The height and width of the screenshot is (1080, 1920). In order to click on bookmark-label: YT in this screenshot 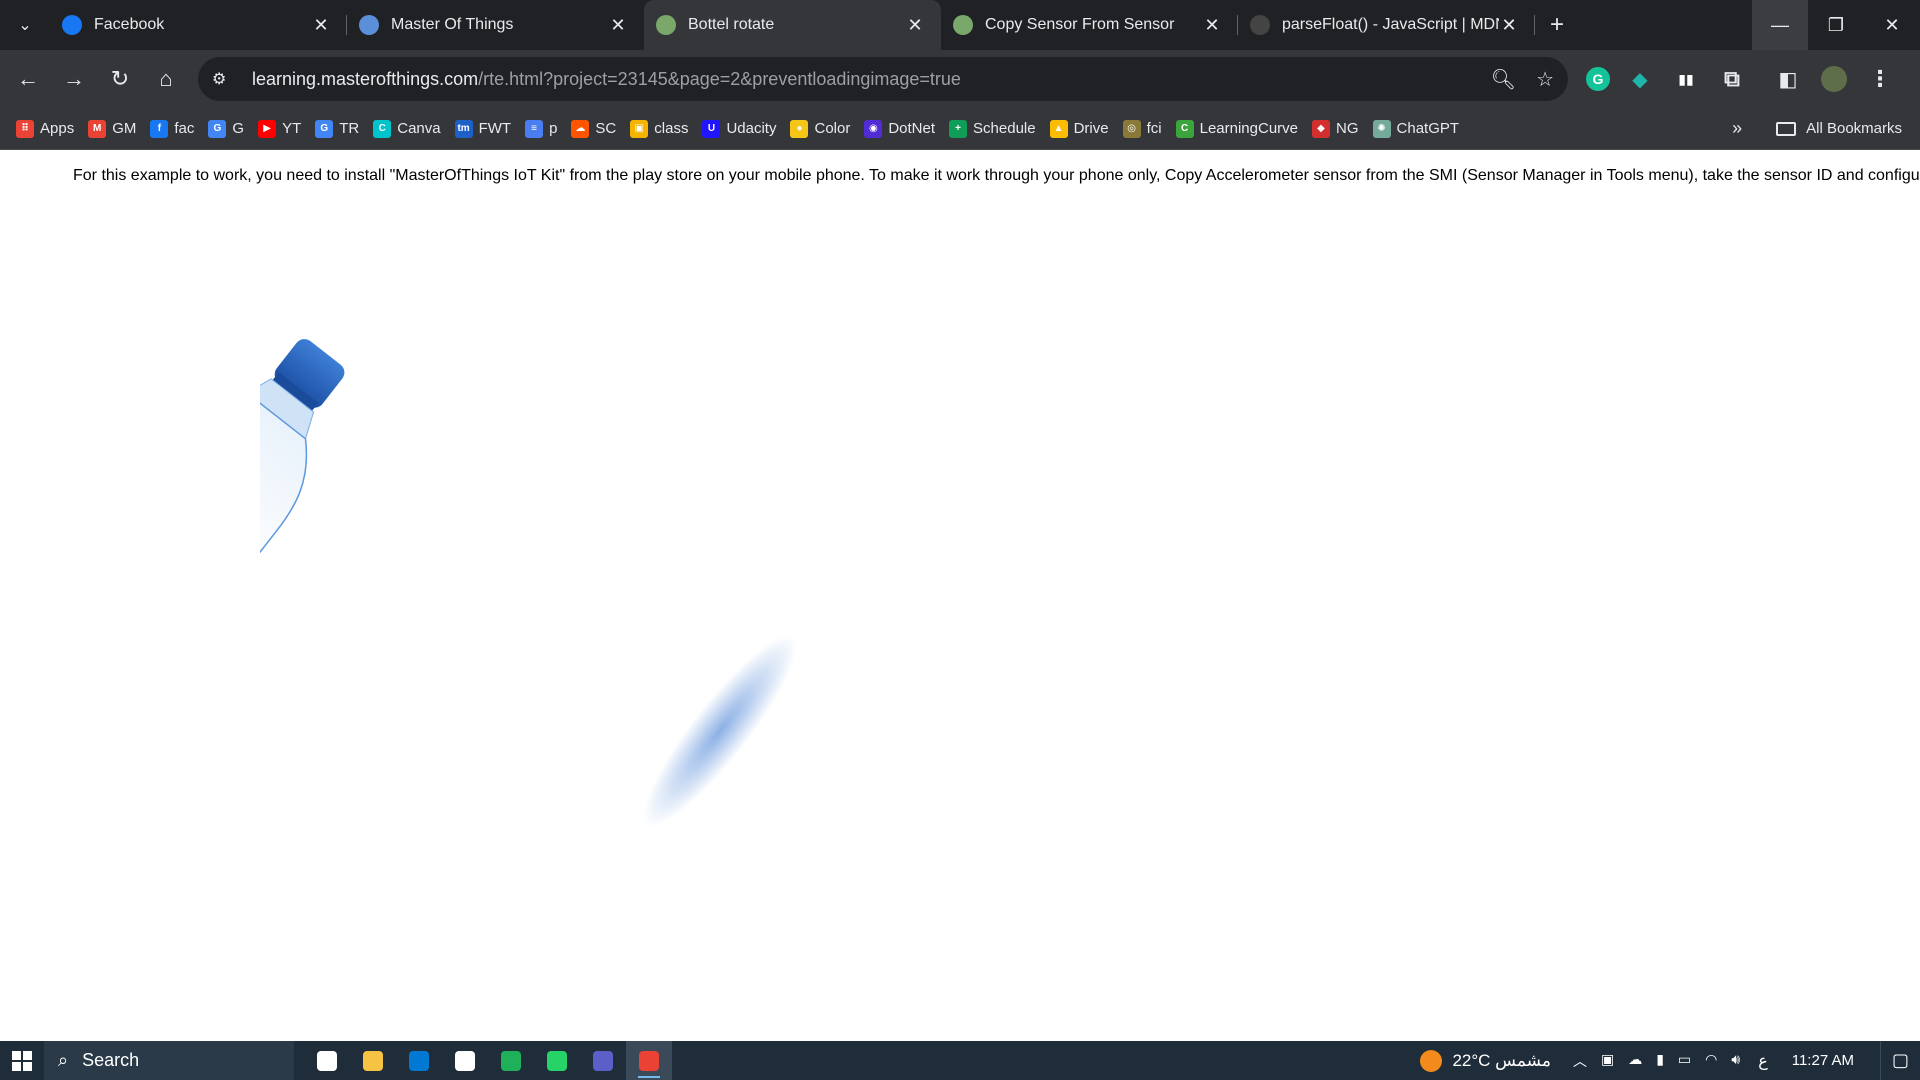, I will do `click(292, 128)`.